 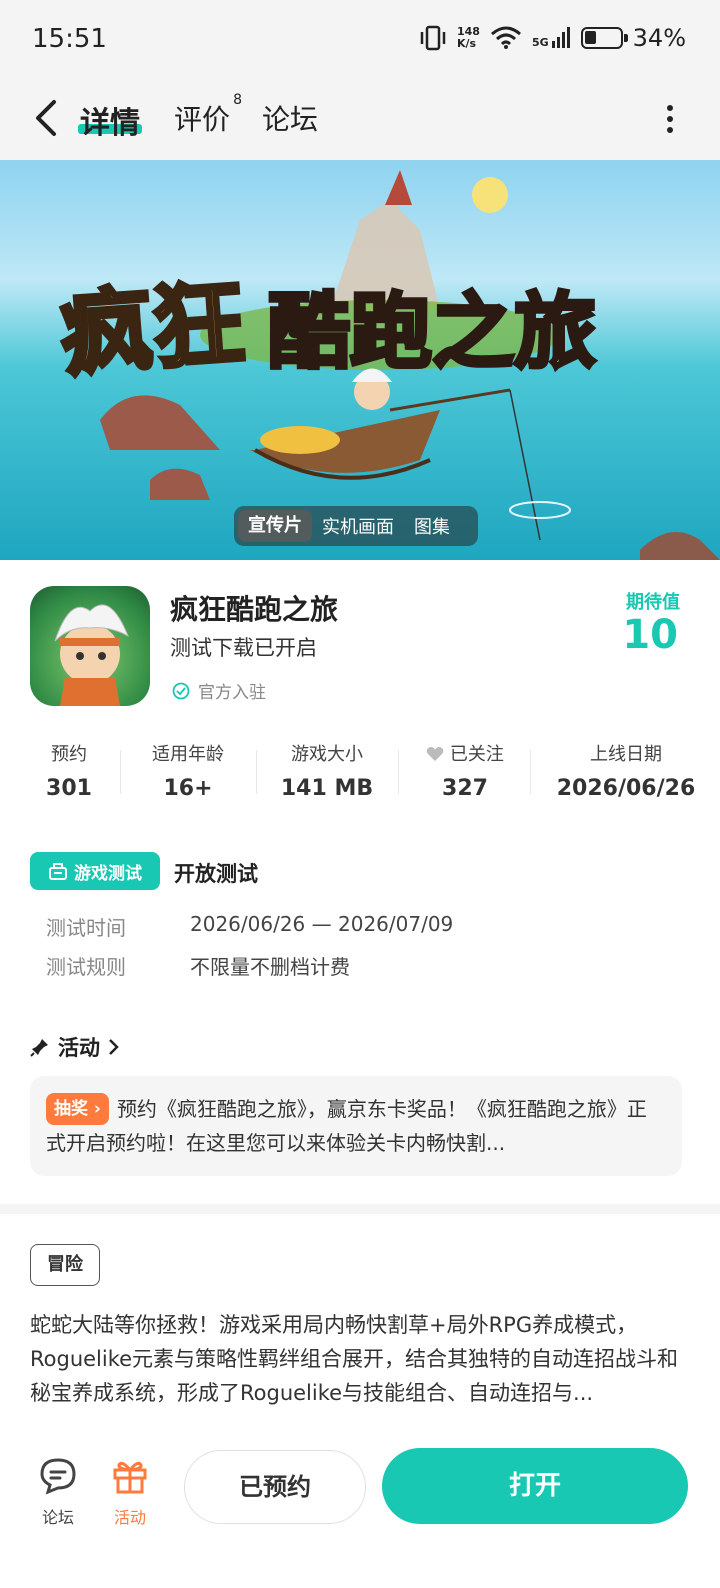 I want to click on stat-game-size: 游戏大小 141 MB, so click(x=327, y=770).